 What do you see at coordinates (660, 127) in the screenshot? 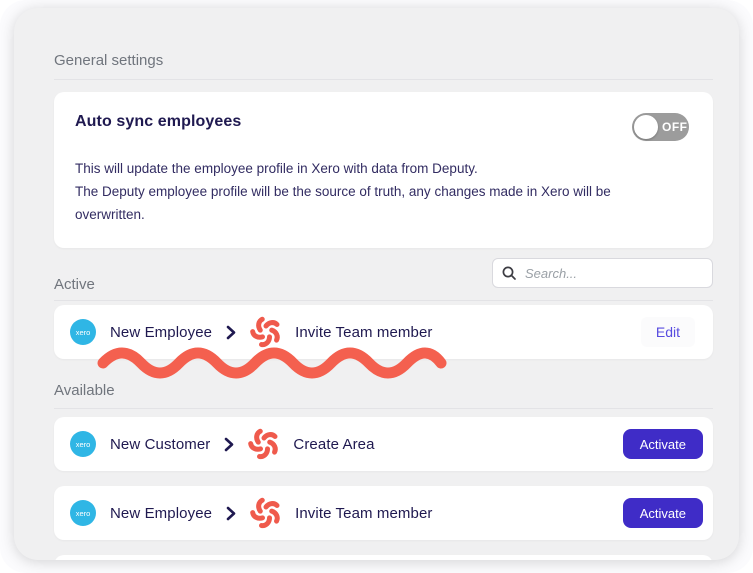
I see `auto-sync-toggle: OFF` at bounding box center [660, 127].